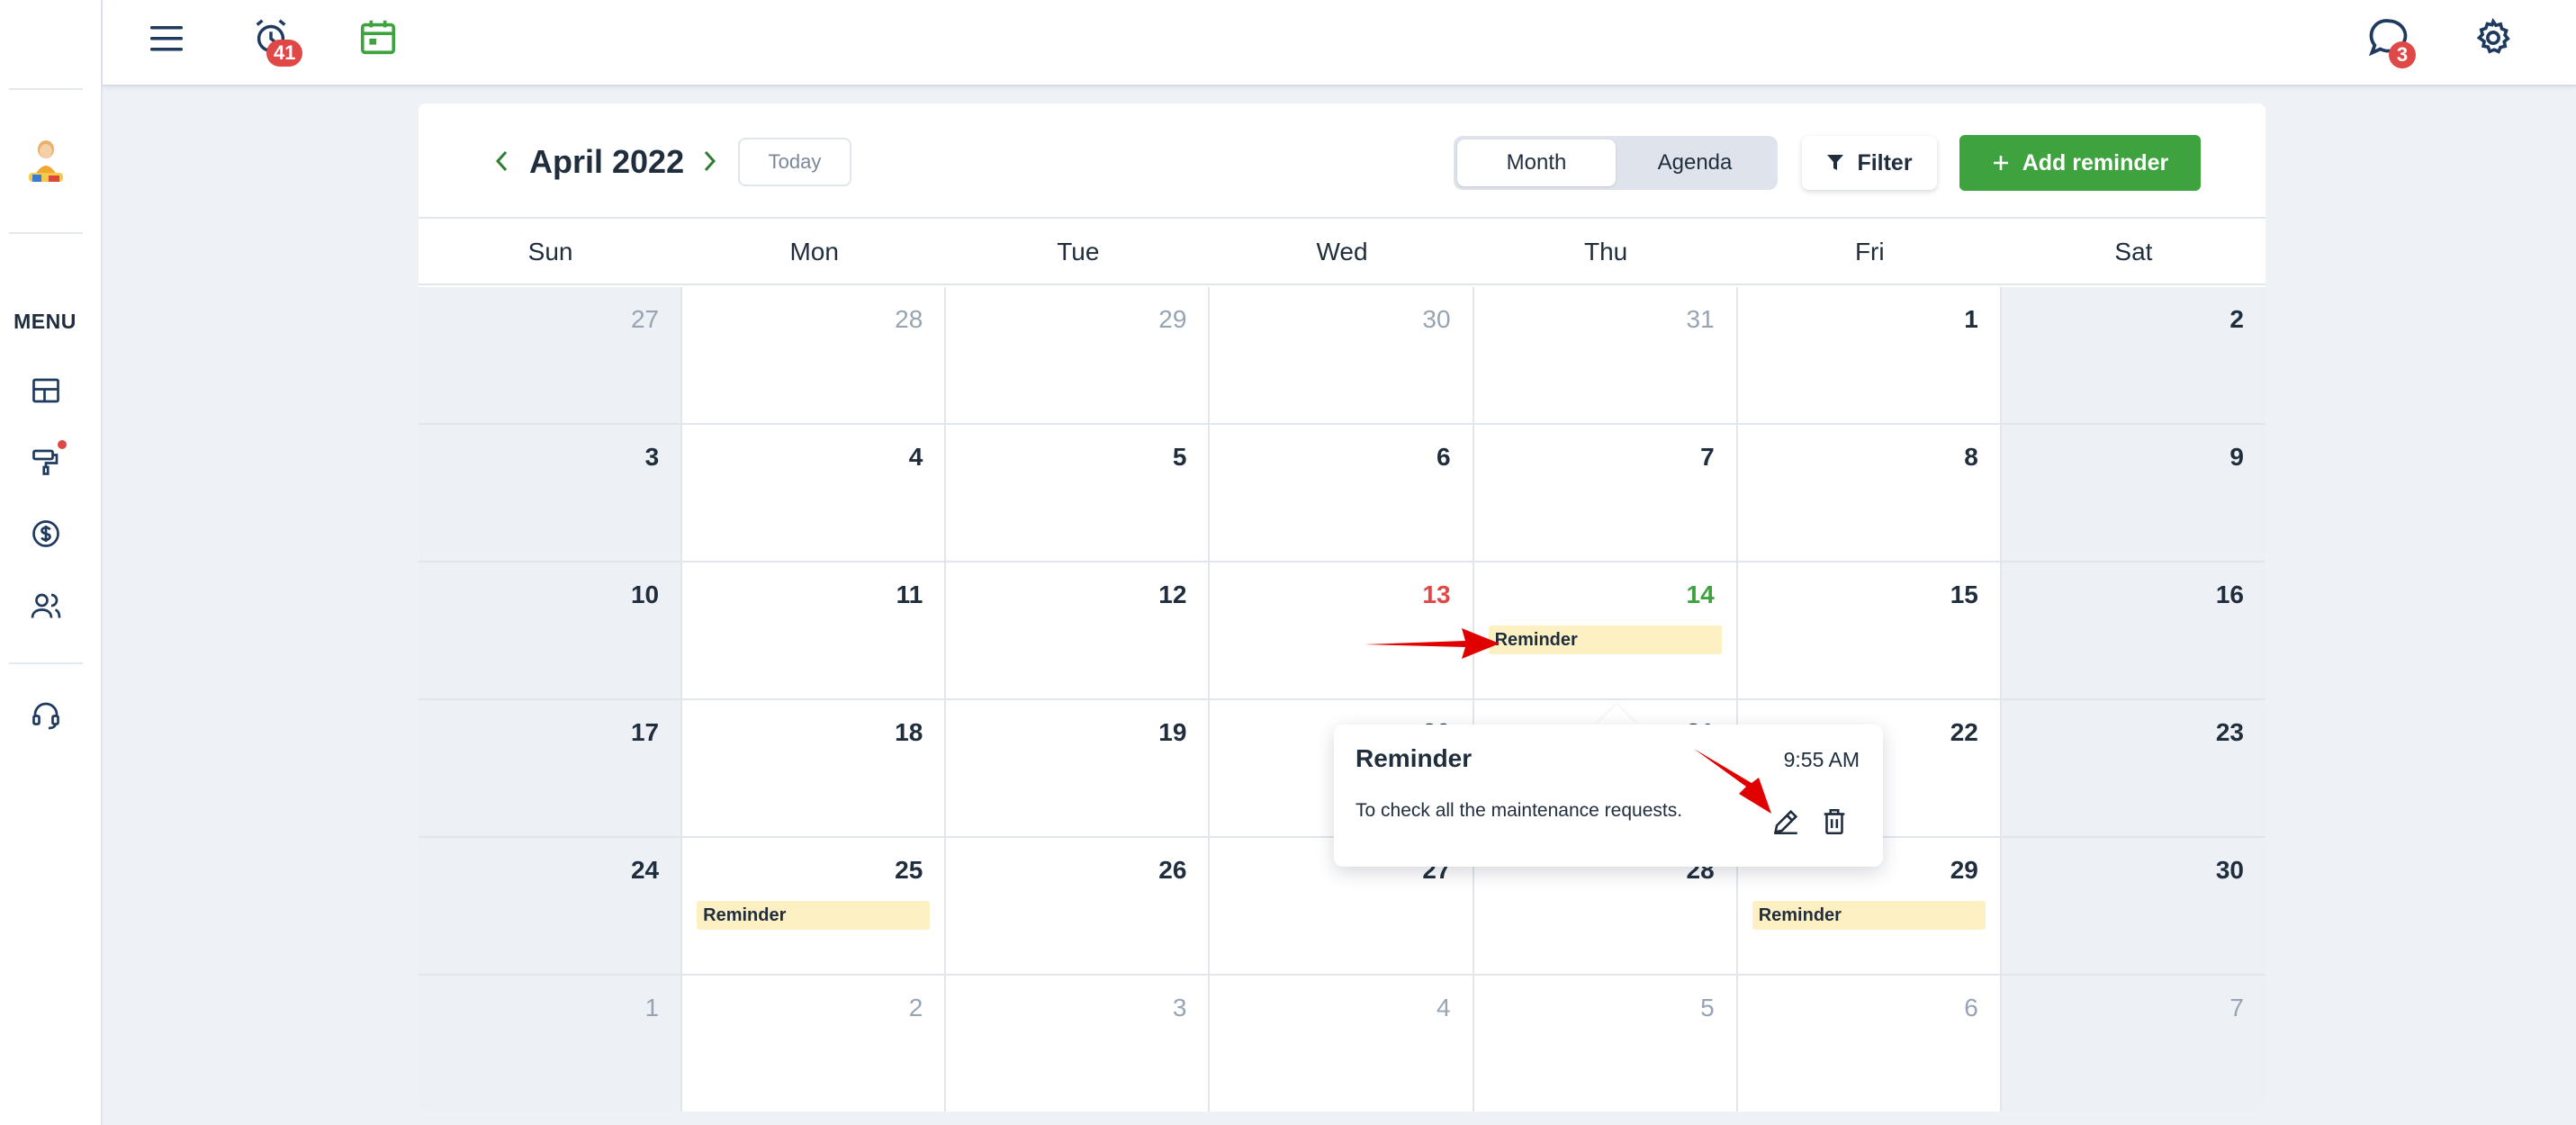 This screenshot has width=2576, height=1125. Describe the element at coordinates (2493, 38) in the screenshot. I see `settings-gear-icon` at that location.